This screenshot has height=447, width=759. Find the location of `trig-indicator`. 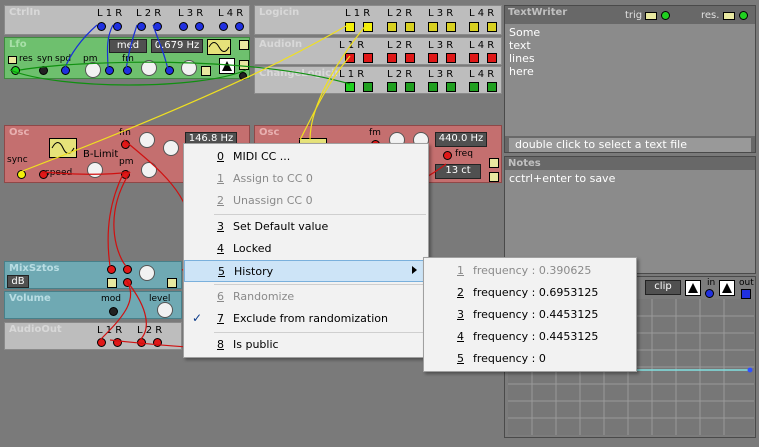

trig-indicator is located at coordinates (651, 16).